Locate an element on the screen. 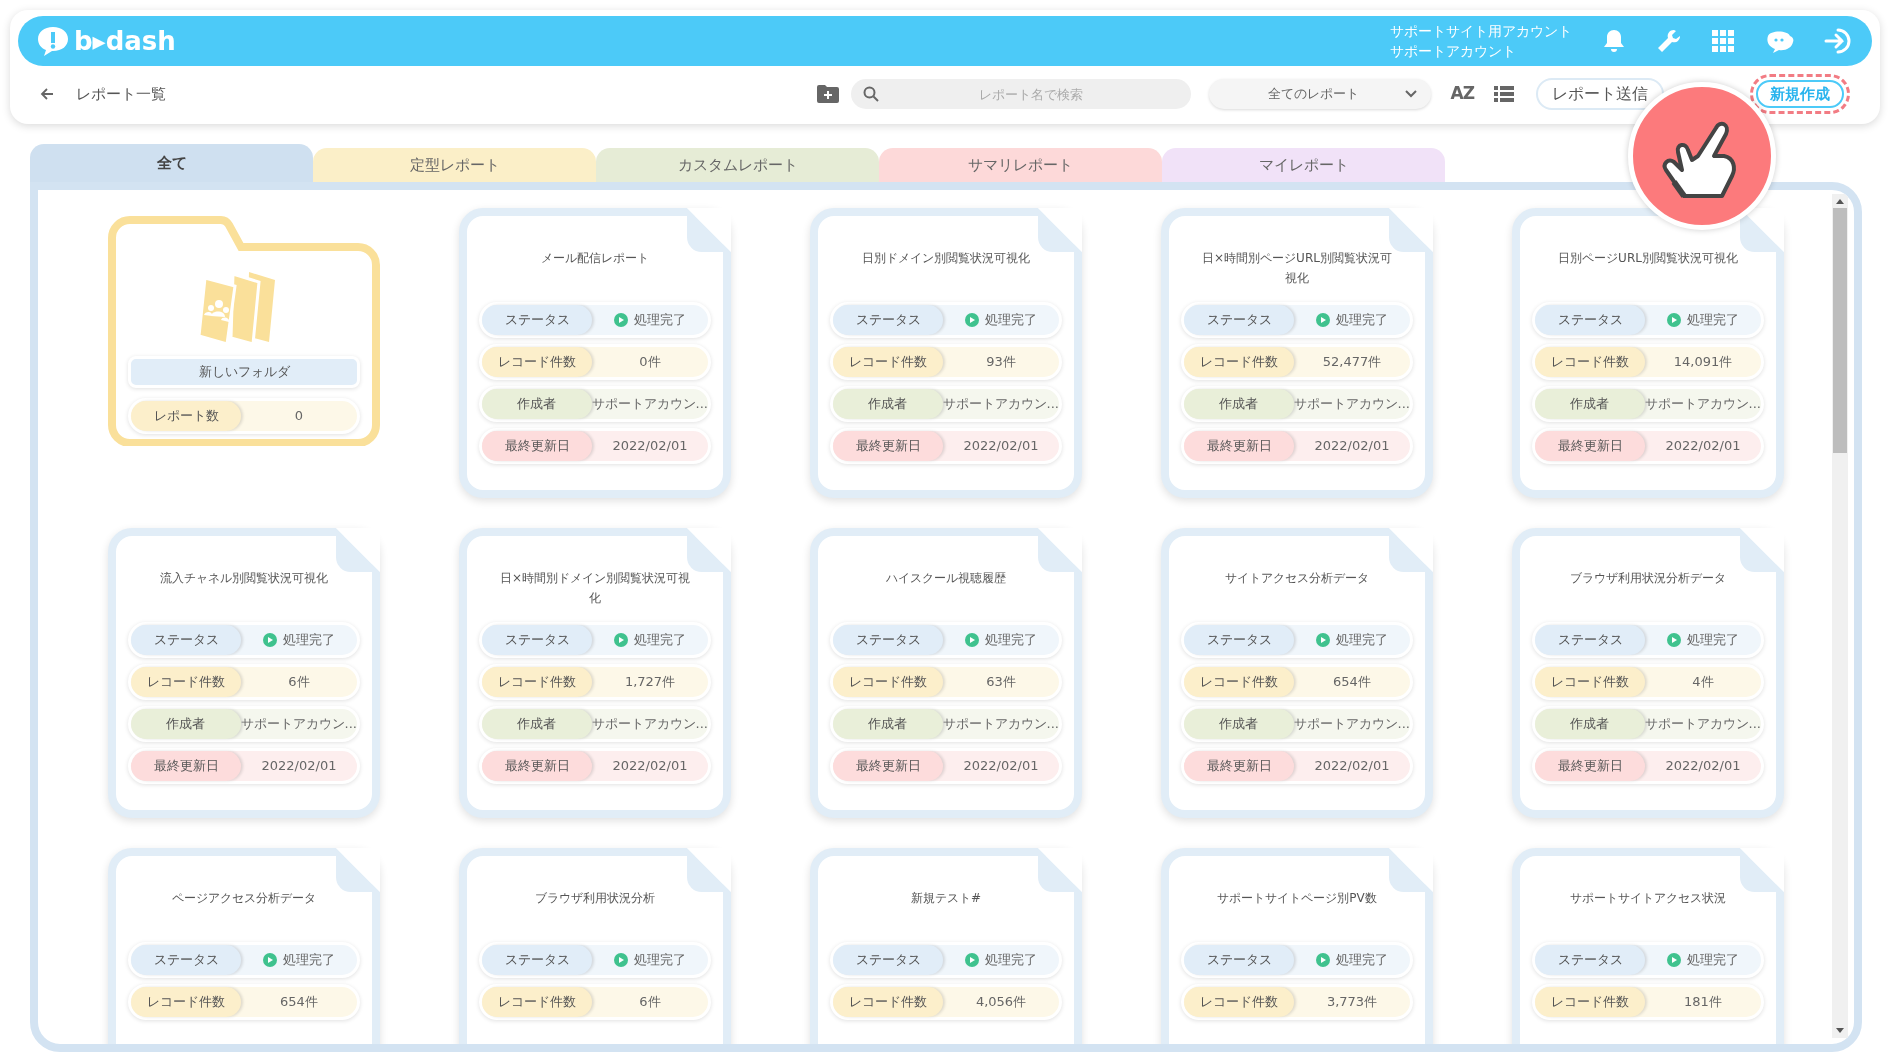 The image size is (1890, 1063). report-card: 日×時間別ドメイン別閲覧状況可視化 ステータス 処理完了 レコード件数 1,727件 作成者 サポートアカウン... 最終更新日 2022/02/01 is located at coordinates (595, 673).